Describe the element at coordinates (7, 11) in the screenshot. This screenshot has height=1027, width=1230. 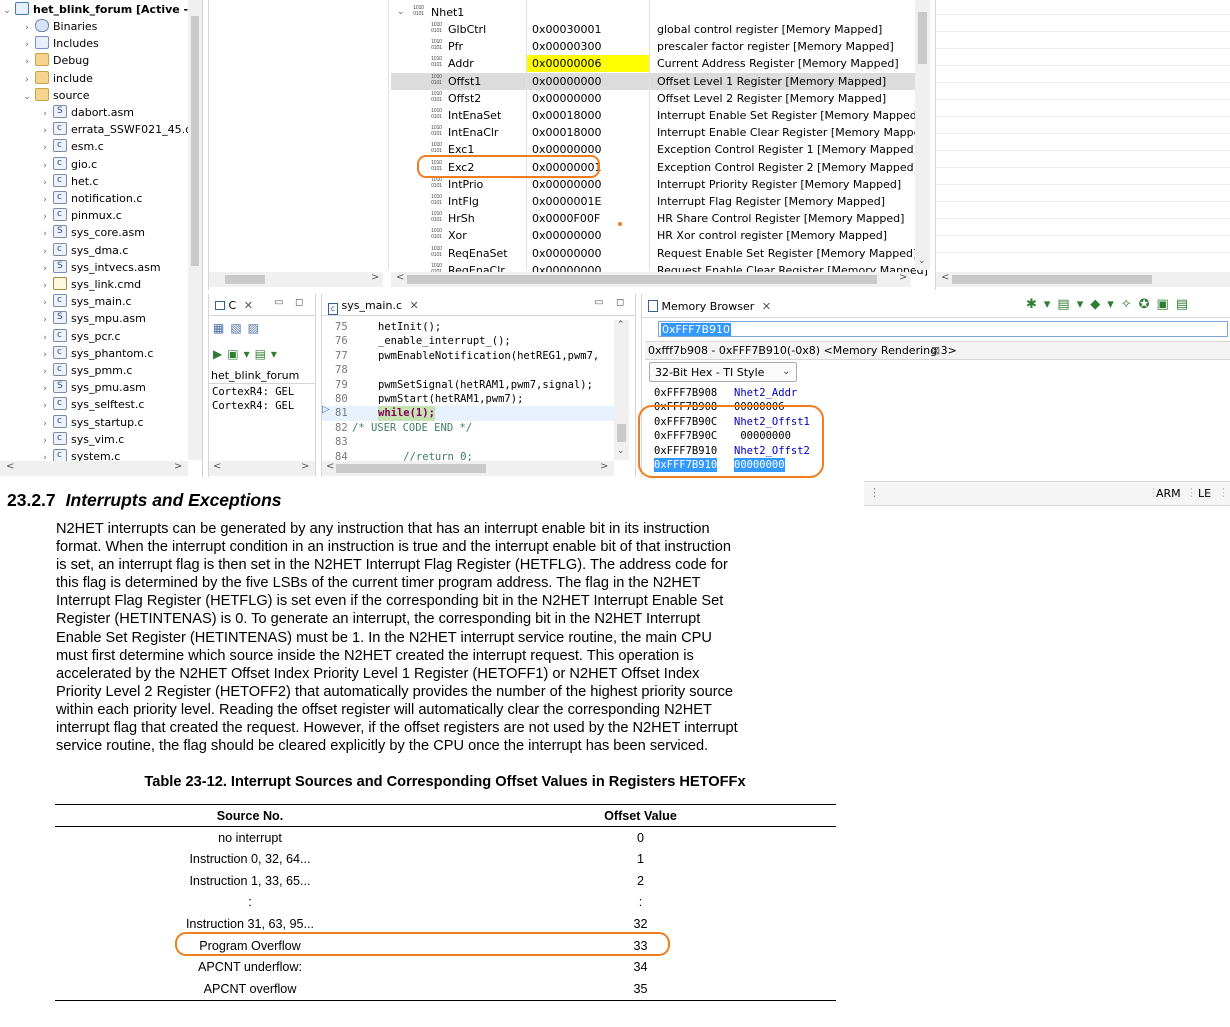
I see `collapse-icon: ⌄` at that location.